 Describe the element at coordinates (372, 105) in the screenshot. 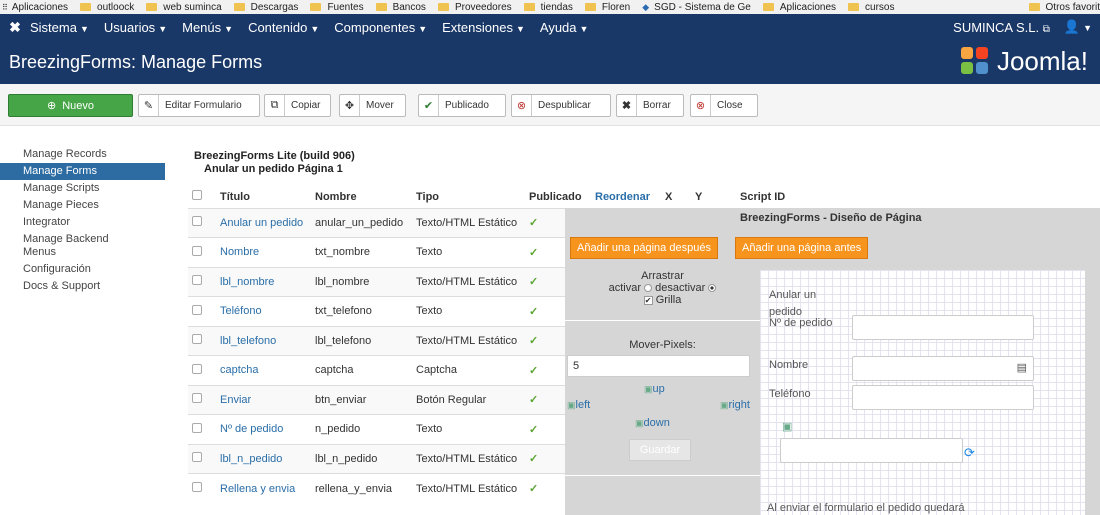

I see `move-button: ✥ Mover` at that location.